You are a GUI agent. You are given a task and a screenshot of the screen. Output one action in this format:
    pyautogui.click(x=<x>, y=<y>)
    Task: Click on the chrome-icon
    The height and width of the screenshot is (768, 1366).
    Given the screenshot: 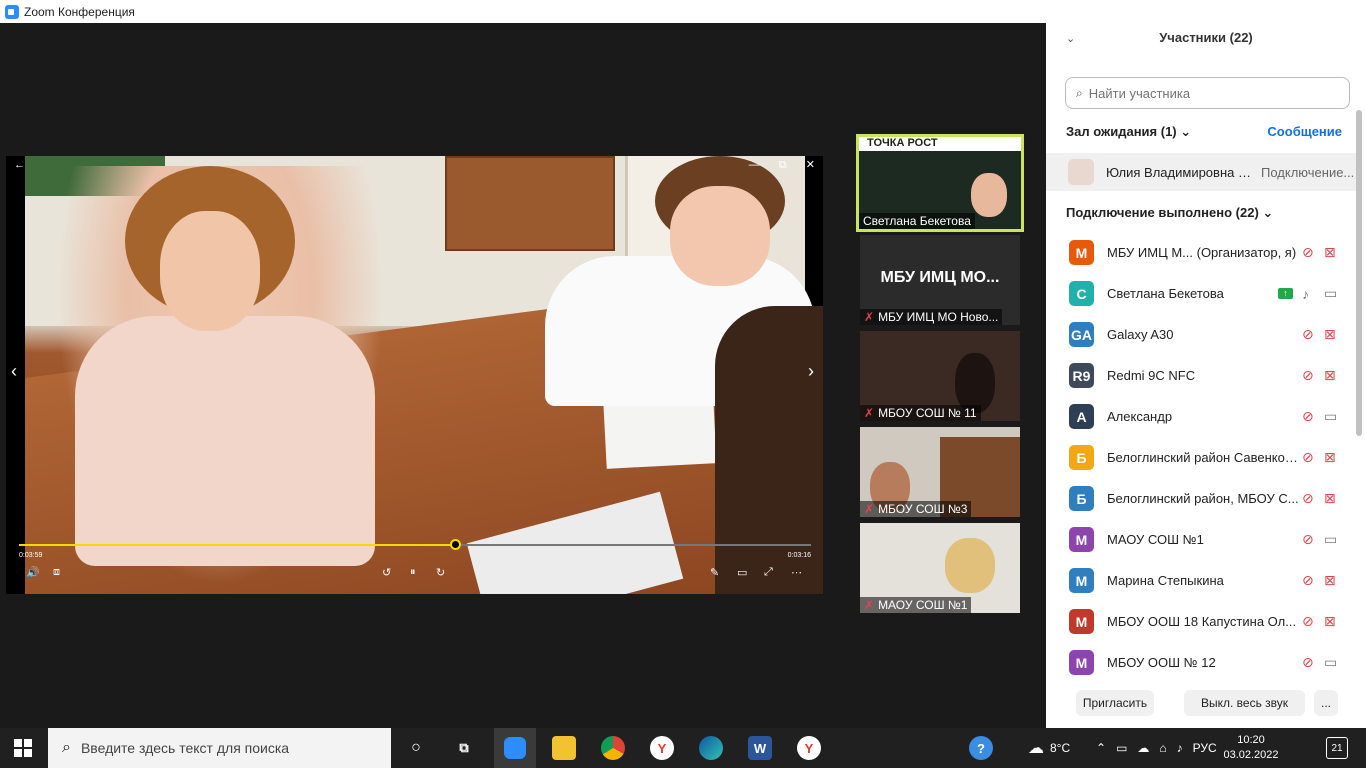 What is the action you would take?
    pyautogui.click(x=613, y=748)
    